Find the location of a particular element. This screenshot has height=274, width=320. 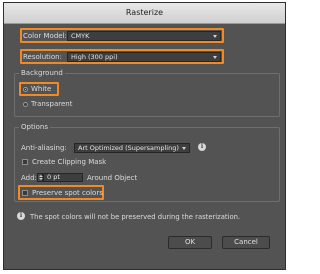

preserve-spot-colors-checkbox is located at coordinates (25, 193).